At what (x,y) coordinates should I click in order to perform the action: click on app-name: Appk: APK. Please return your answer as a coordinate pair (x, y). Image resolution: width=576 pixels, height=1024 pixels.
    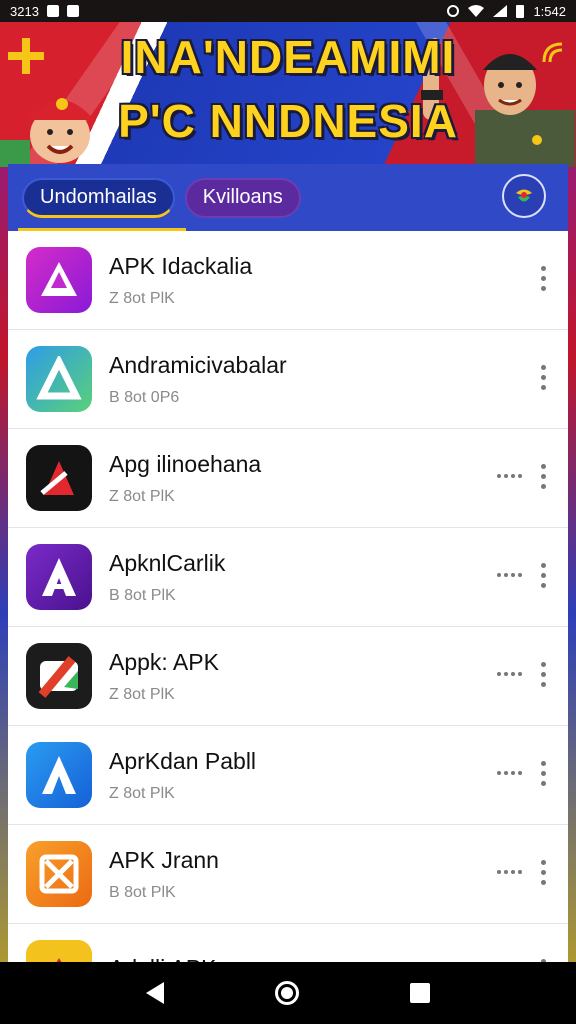
    Looking at the image, I should click on (164, 661).